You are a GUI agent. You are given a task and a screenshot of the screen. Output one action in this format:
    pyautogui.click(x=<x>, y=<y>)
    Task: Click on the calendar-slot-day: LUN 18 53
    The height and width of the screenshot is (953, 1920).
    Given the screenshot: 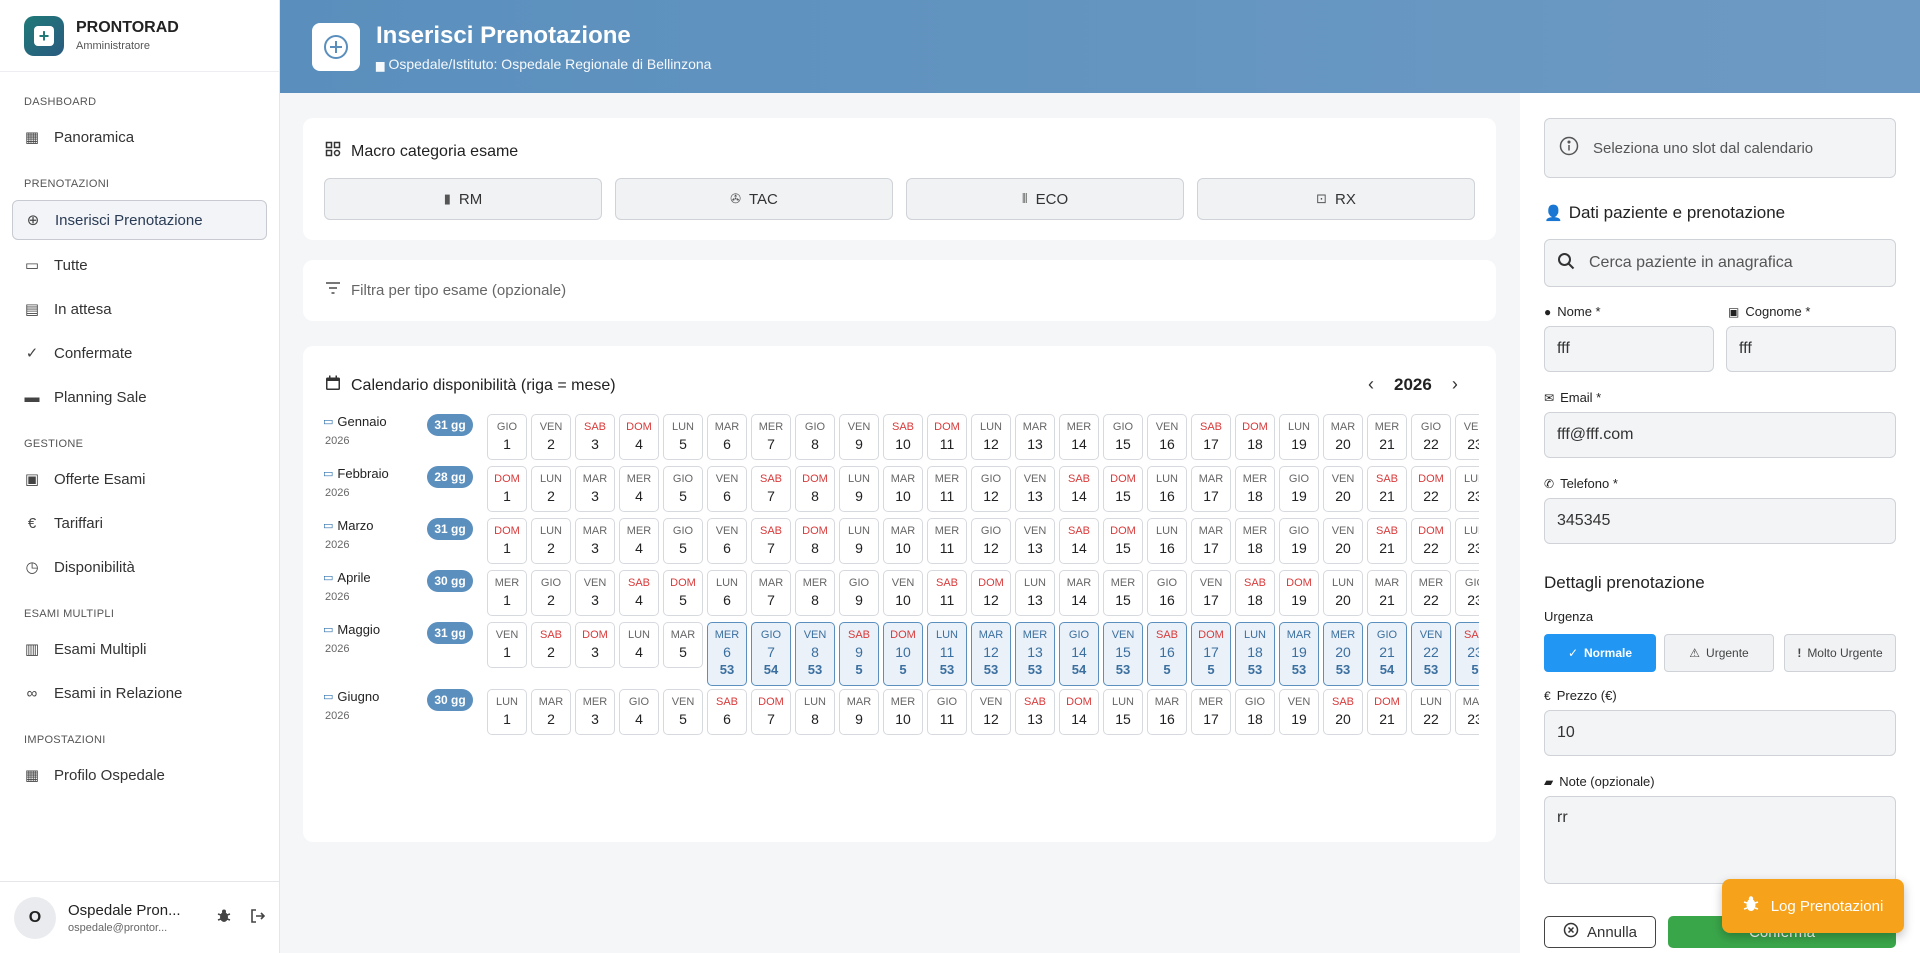 What is the action you would take?
    pyautogui.click(x=1255, y=654)
    